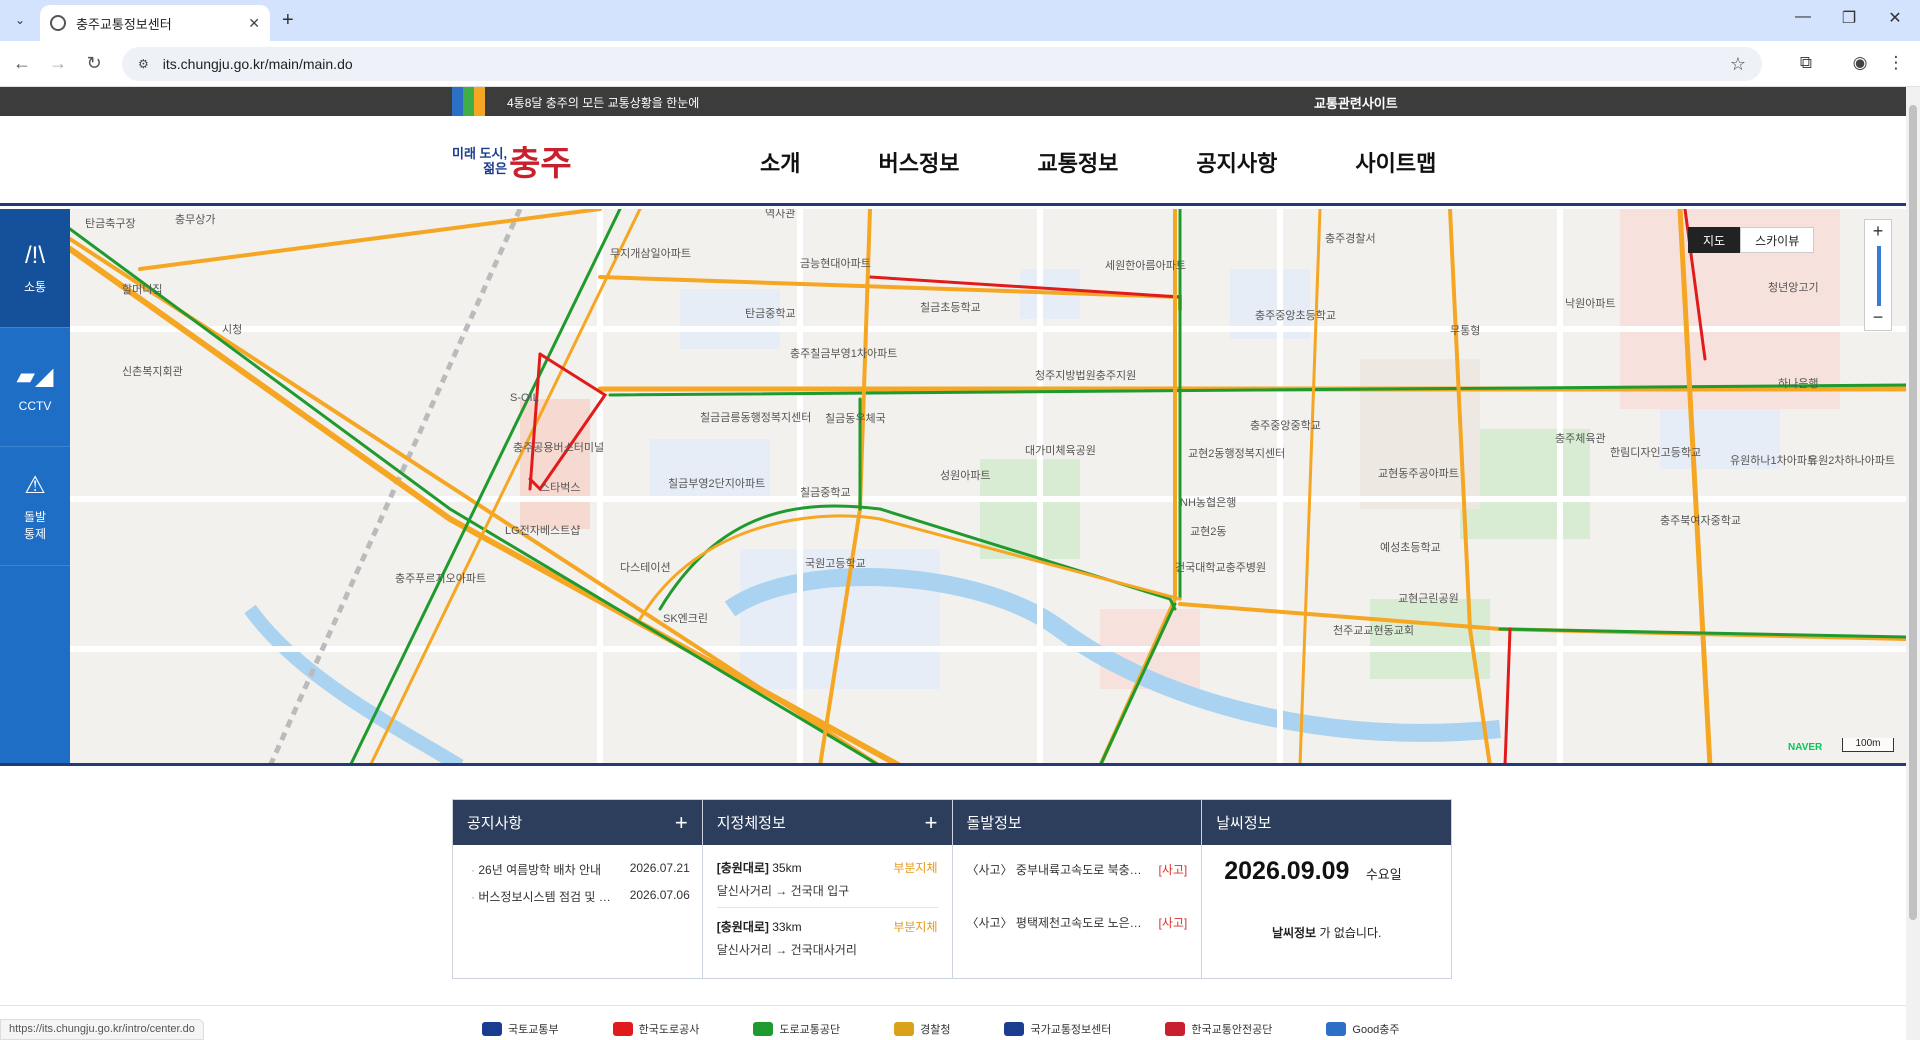  Describe the element at coordinates (716, 483) in the screenshot. I see `map-poi-label: 칠금부영2단지아파트` at that location.